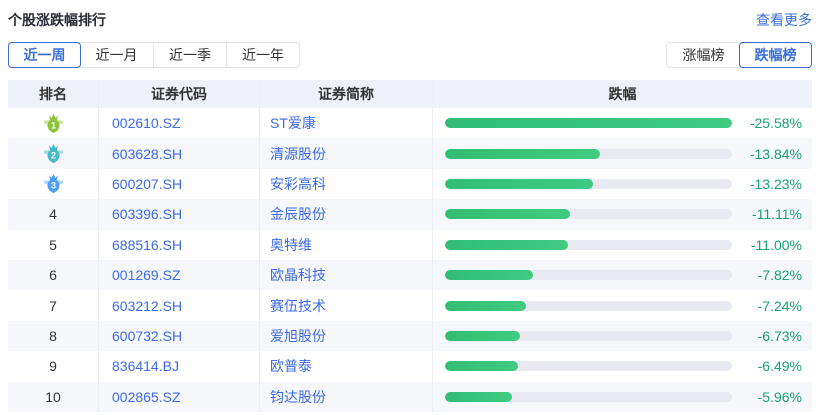  I want to click on stock-name-link: 安彩高科, so click(298, 184).